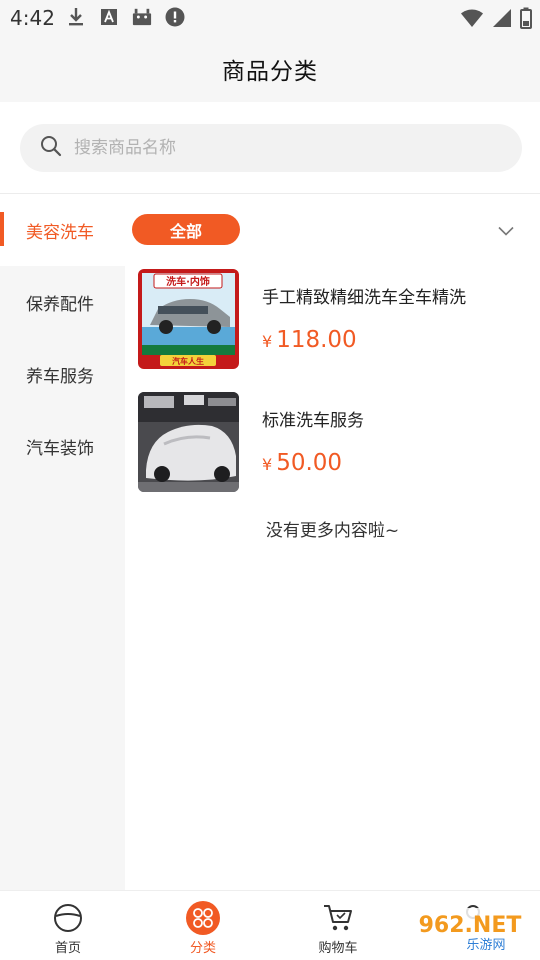 Image resolution: width=540 pixels, height=960 pixels. I want to click on sidebar-item-active: 美容洗车, so click(62, 230).